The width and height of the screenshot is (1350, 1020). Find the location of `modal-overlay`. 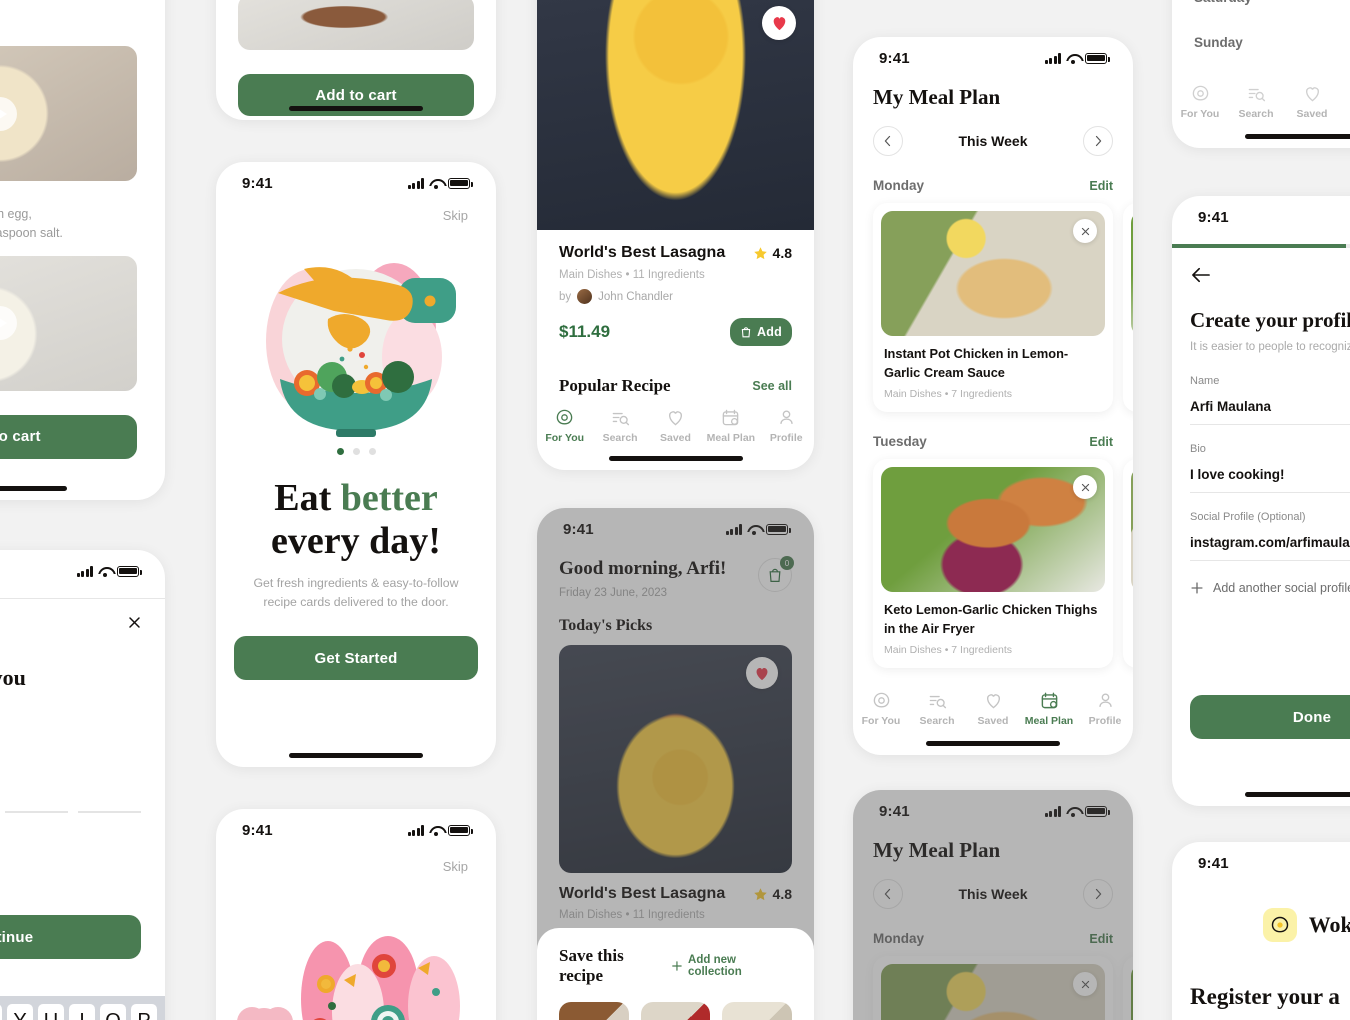

modal-overlay is located at coordinates (993, 905).